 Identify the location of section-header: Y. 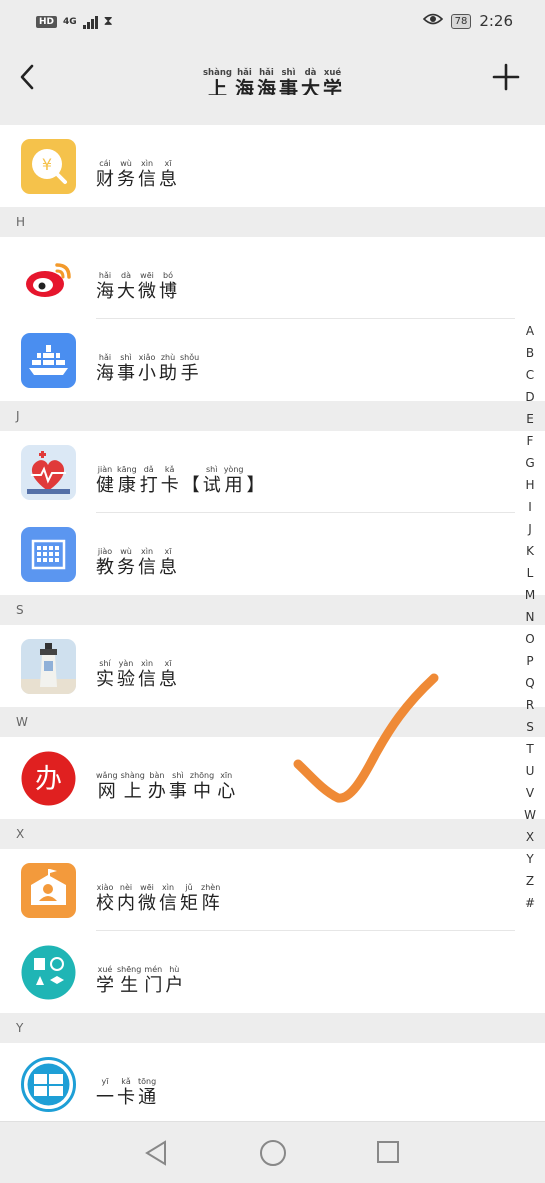
(272, 1028).